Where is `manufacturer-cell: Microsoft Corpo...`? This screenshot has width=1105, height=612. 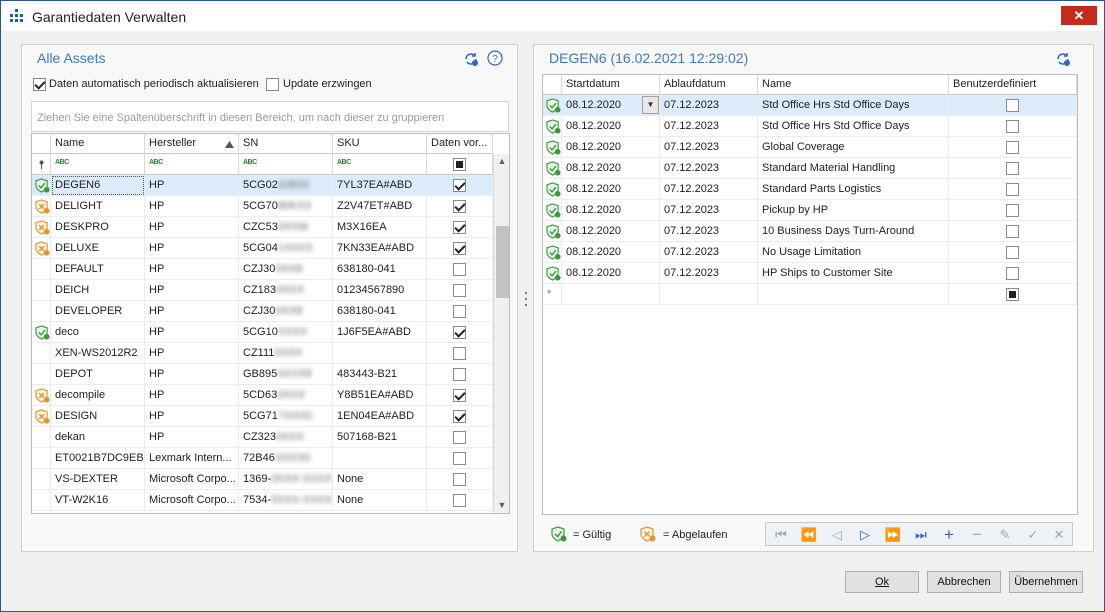
manufacturer-cell: Microsoft Corpo... is located at coordinates (192, 479).